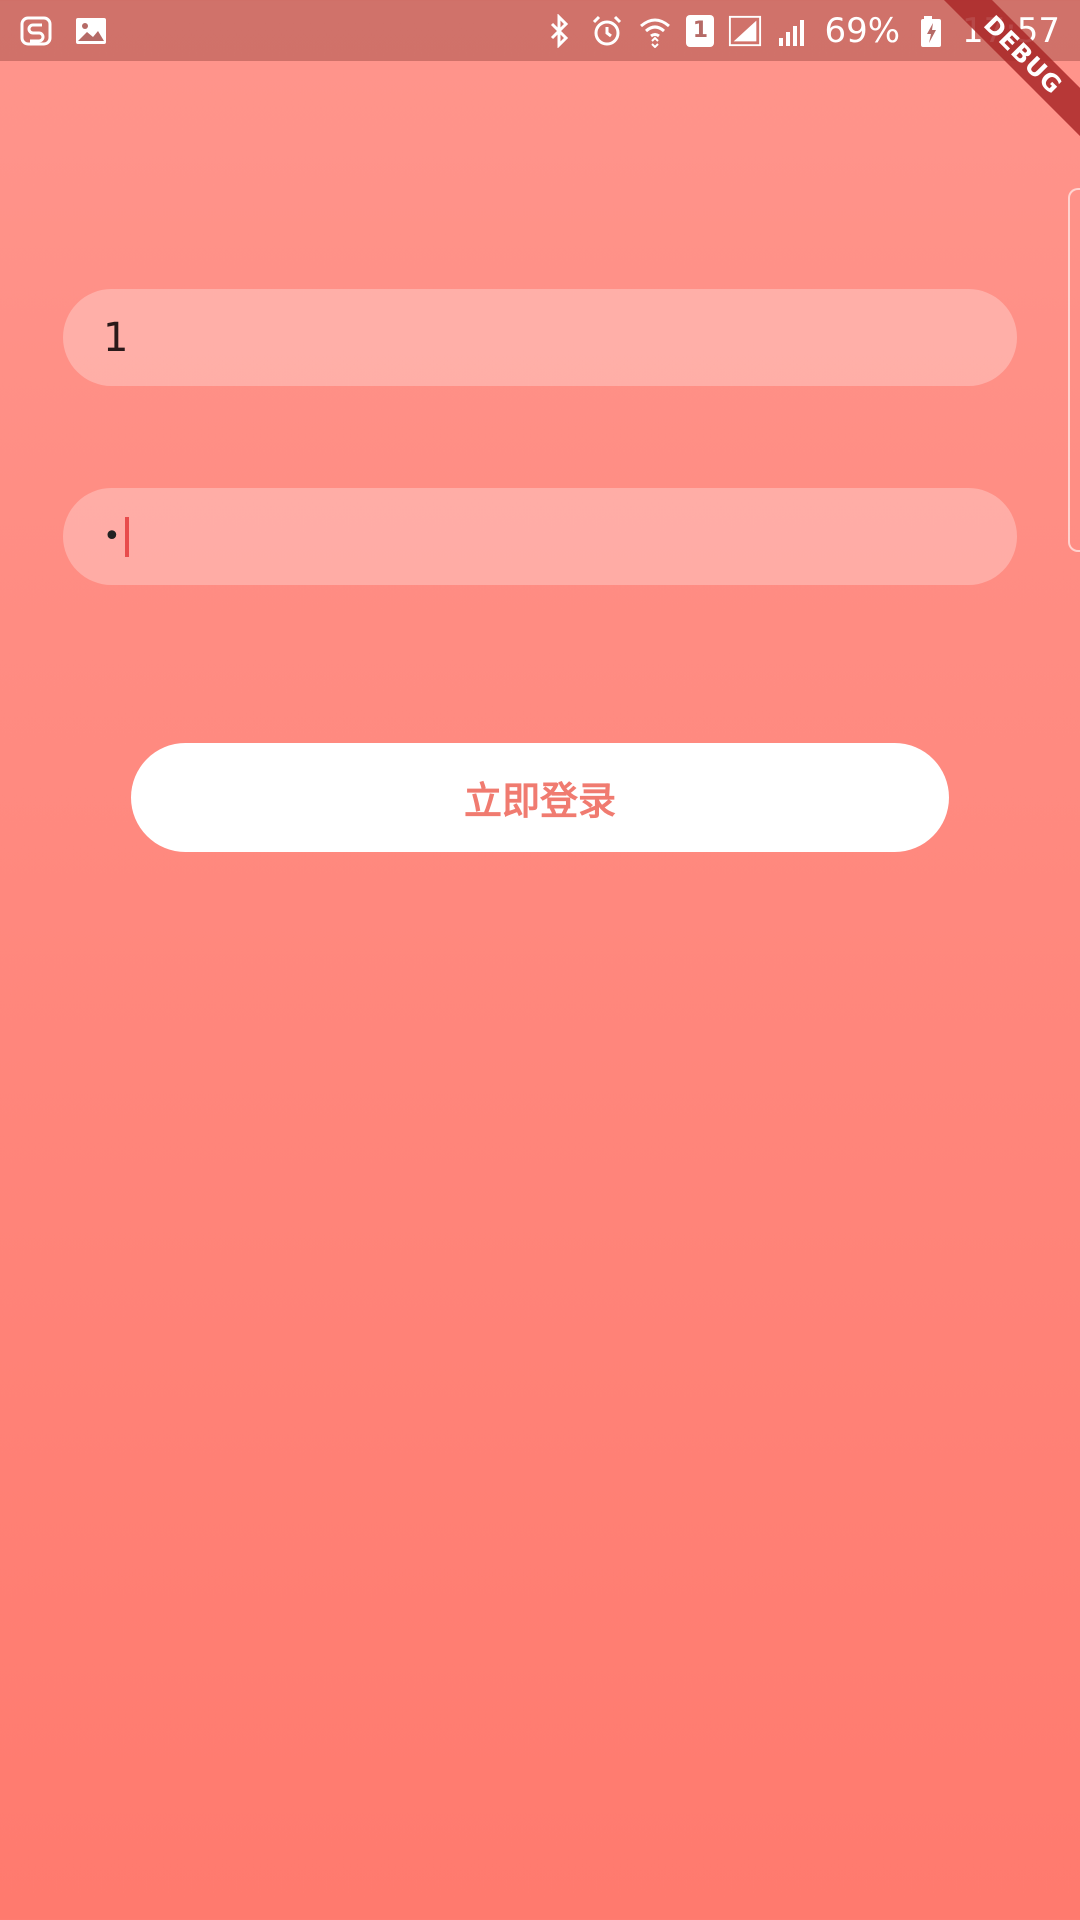 This screenshot has width=1080, height=1920. Describe the element at coordinates (700, 30) in the screenshot. I see `sim-icon: 1` at that location.